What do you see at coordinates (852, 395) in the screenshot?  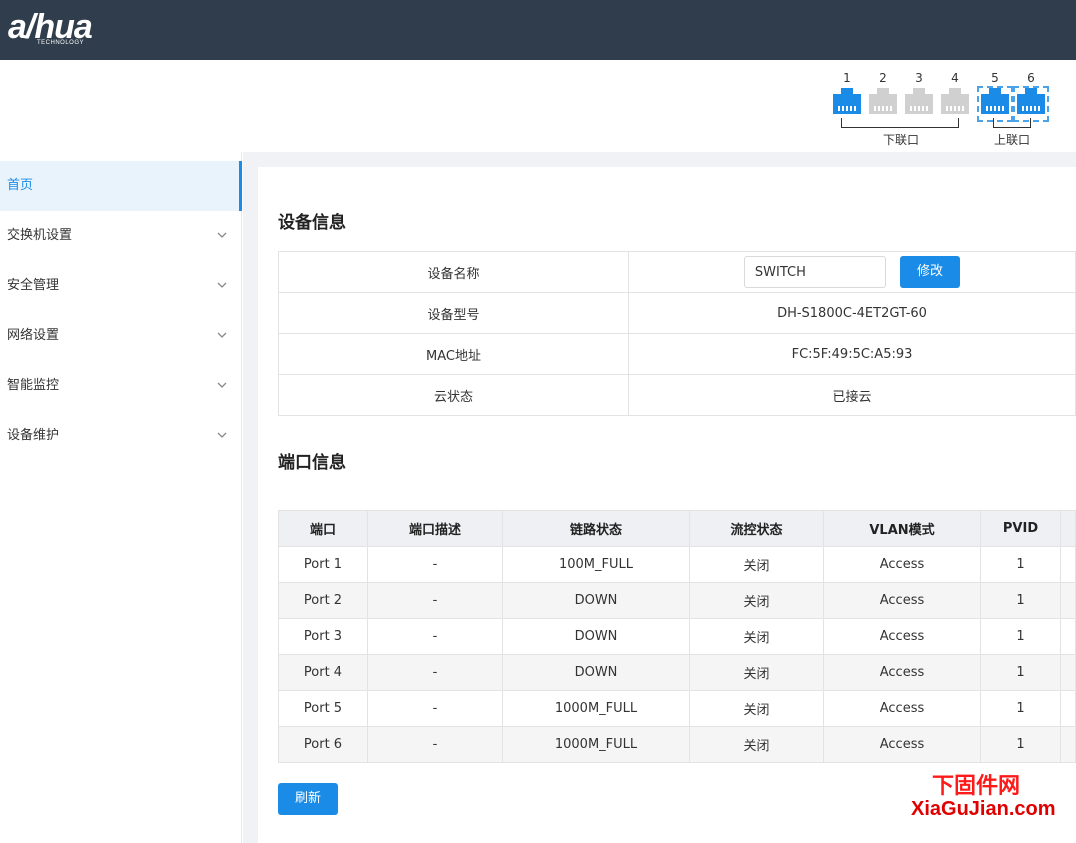 I see `info-value: 已接云` at bounding box center [852, 395].